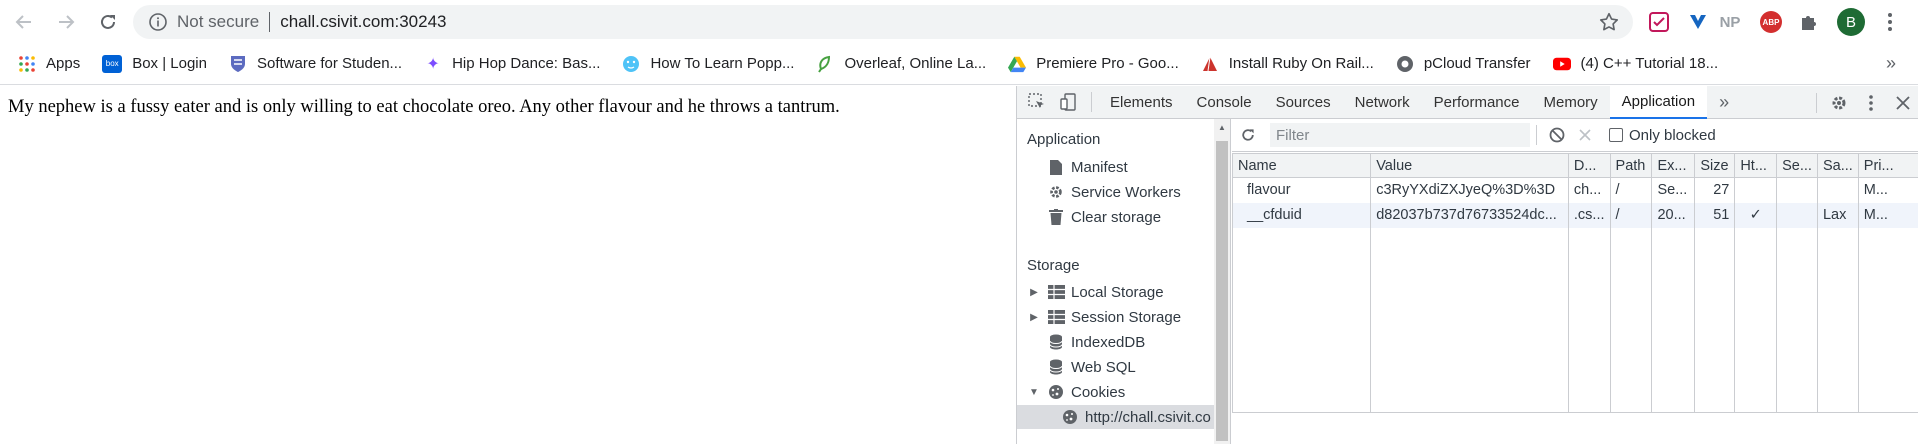 The width and height of the screenshot is (1918, 444). What do you see at coordinates (1116, 192) in the screenshot?
I see `sidebar-item-service-workers: Service Workers` at bounding box center [1116, 192].